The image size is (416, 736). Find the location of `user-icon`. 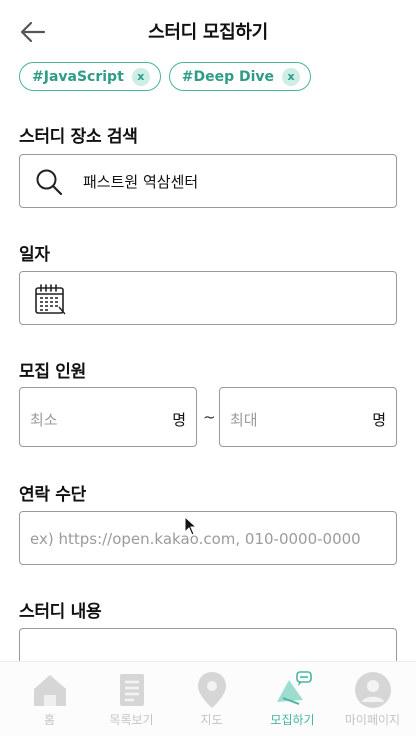

user-icon is located at coordinates (372, 690).